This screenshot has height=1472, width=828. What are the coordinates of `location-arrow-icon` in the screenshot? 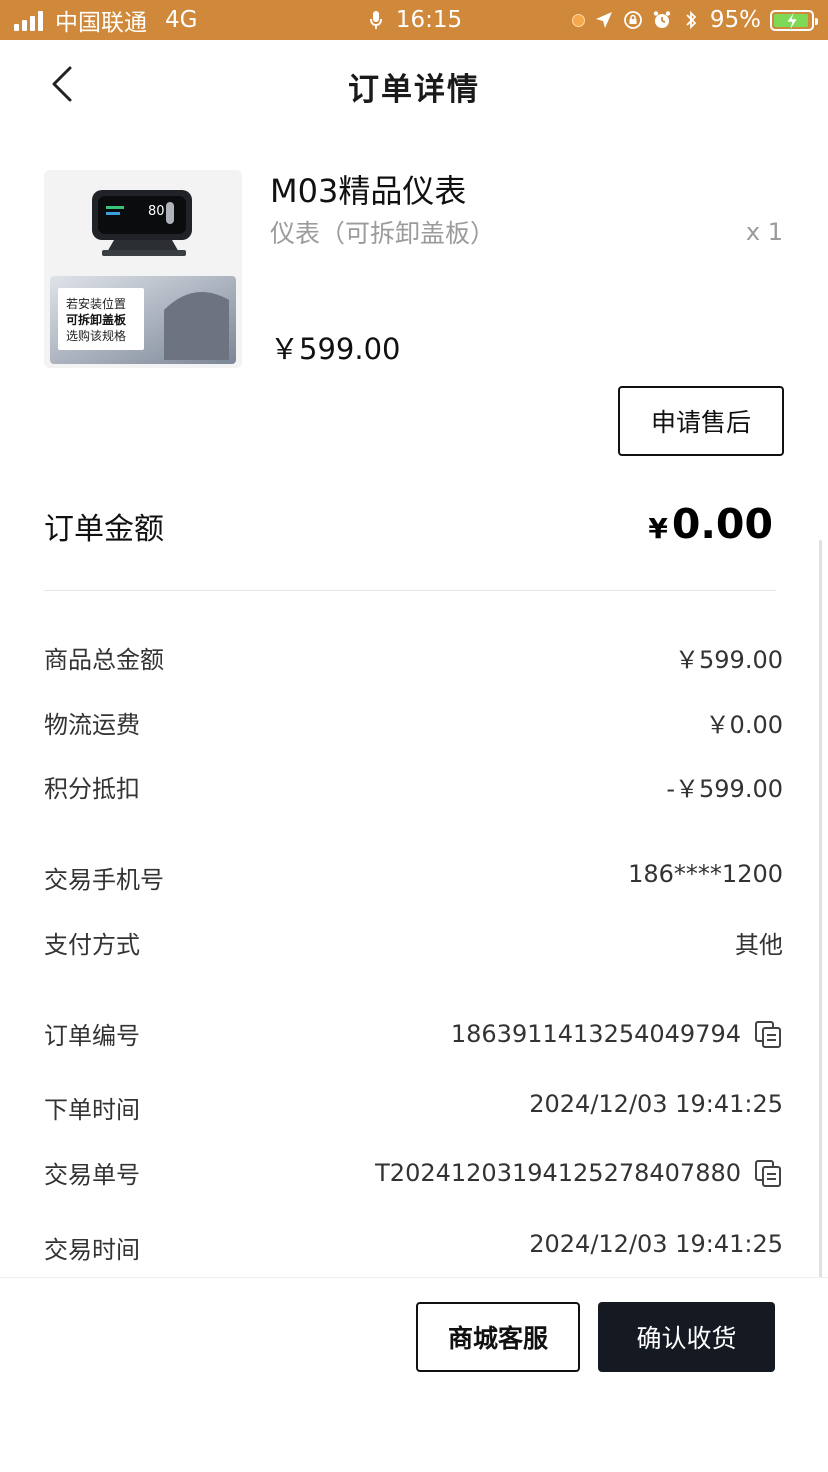 It's located at (604, 20).